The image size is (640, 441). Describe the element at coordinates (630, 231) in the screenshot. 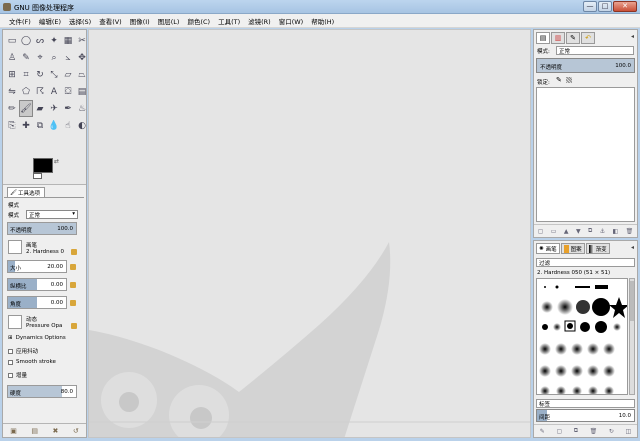

I see `delete-layer-icon: 🗑` at that location.